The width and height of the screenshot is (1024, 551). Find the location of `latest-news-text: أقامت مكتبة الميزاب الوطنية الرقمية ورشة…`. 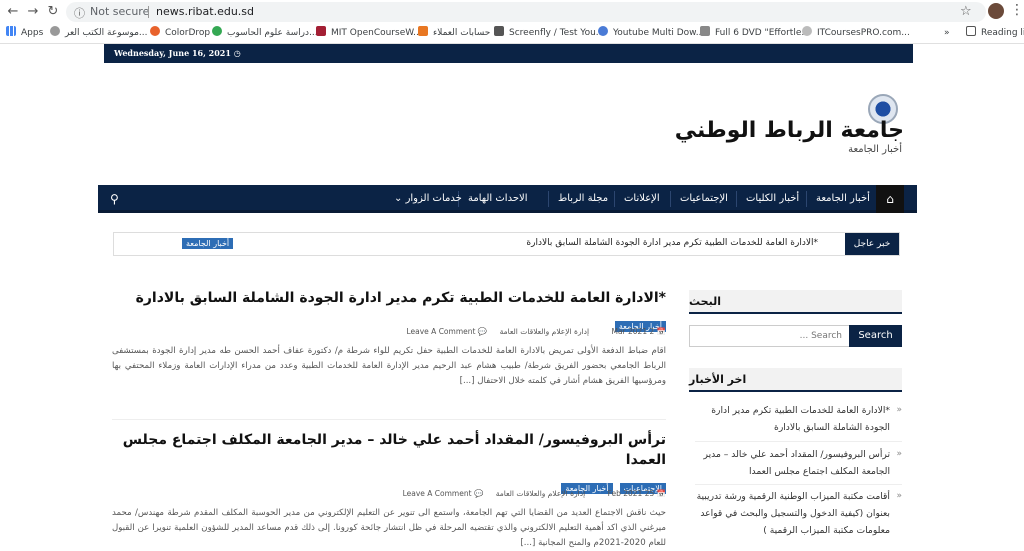

latest-news-text: أقامت مكتبة الميزاب الوطنية الرقمية ورشة… is located at coordinates (793, 513).